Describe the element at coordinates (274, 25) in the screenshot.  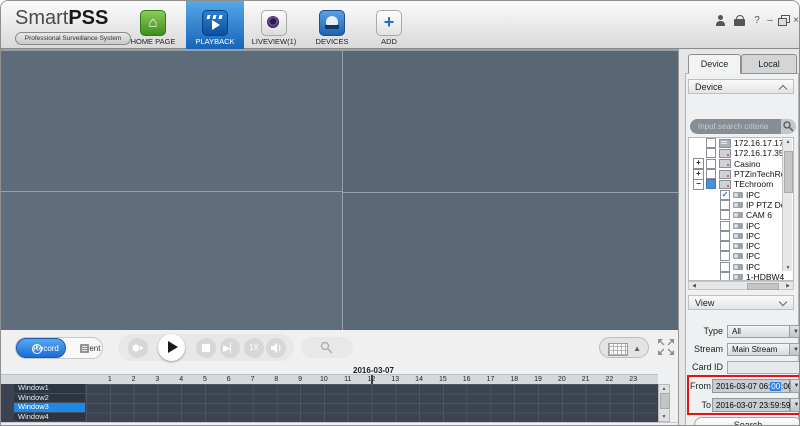
I see `tab-liveview: LIVEVIEW(1)` at that location.